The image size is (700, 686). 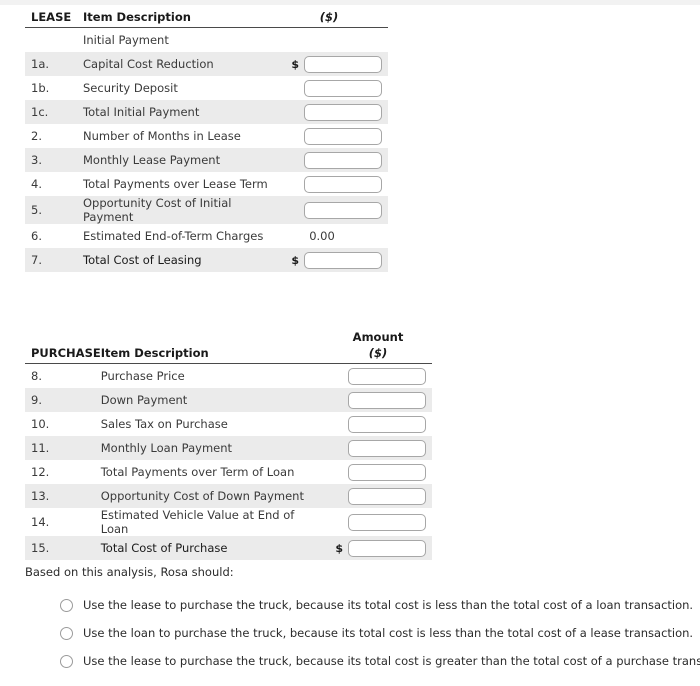 What do you see at coordinates (228, 448) in the screenshot?
I see `table-row: 11. Monthly Loan Payment` at bounding box center [228, 448].